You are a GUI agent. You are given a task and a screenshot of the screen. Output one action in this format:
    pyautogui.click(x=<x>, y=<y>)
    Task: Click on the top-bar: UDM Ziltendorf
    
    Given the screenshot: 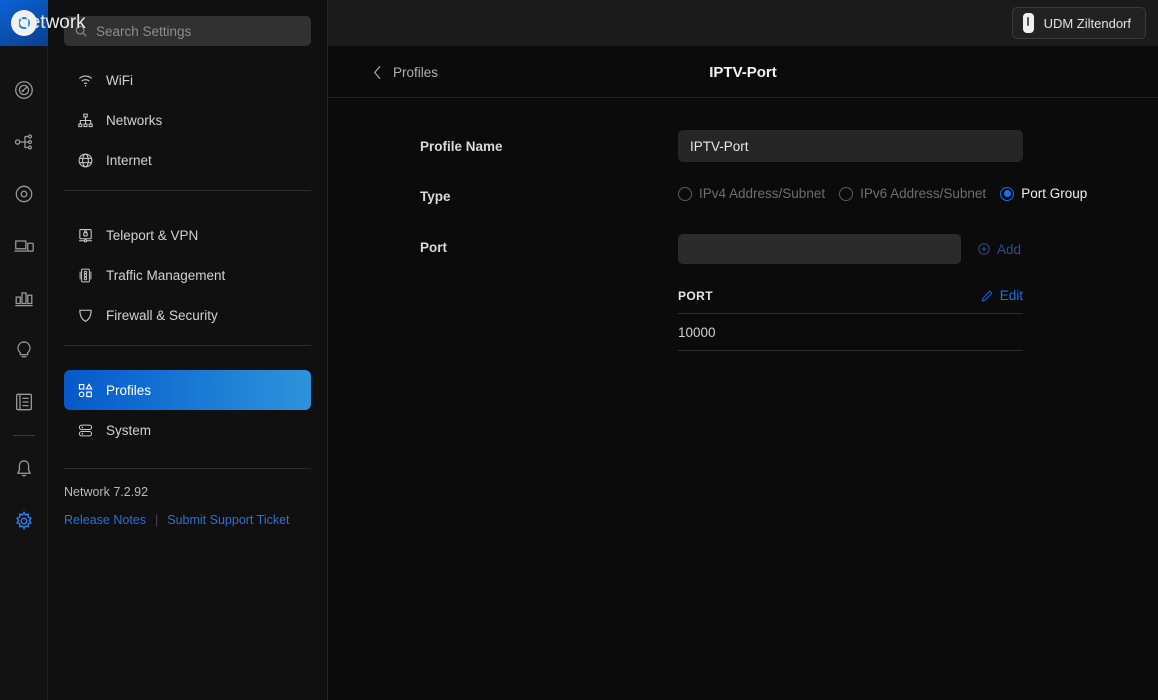 What is the action you would take?
    pyautogui.click(x=743, y=23)
    